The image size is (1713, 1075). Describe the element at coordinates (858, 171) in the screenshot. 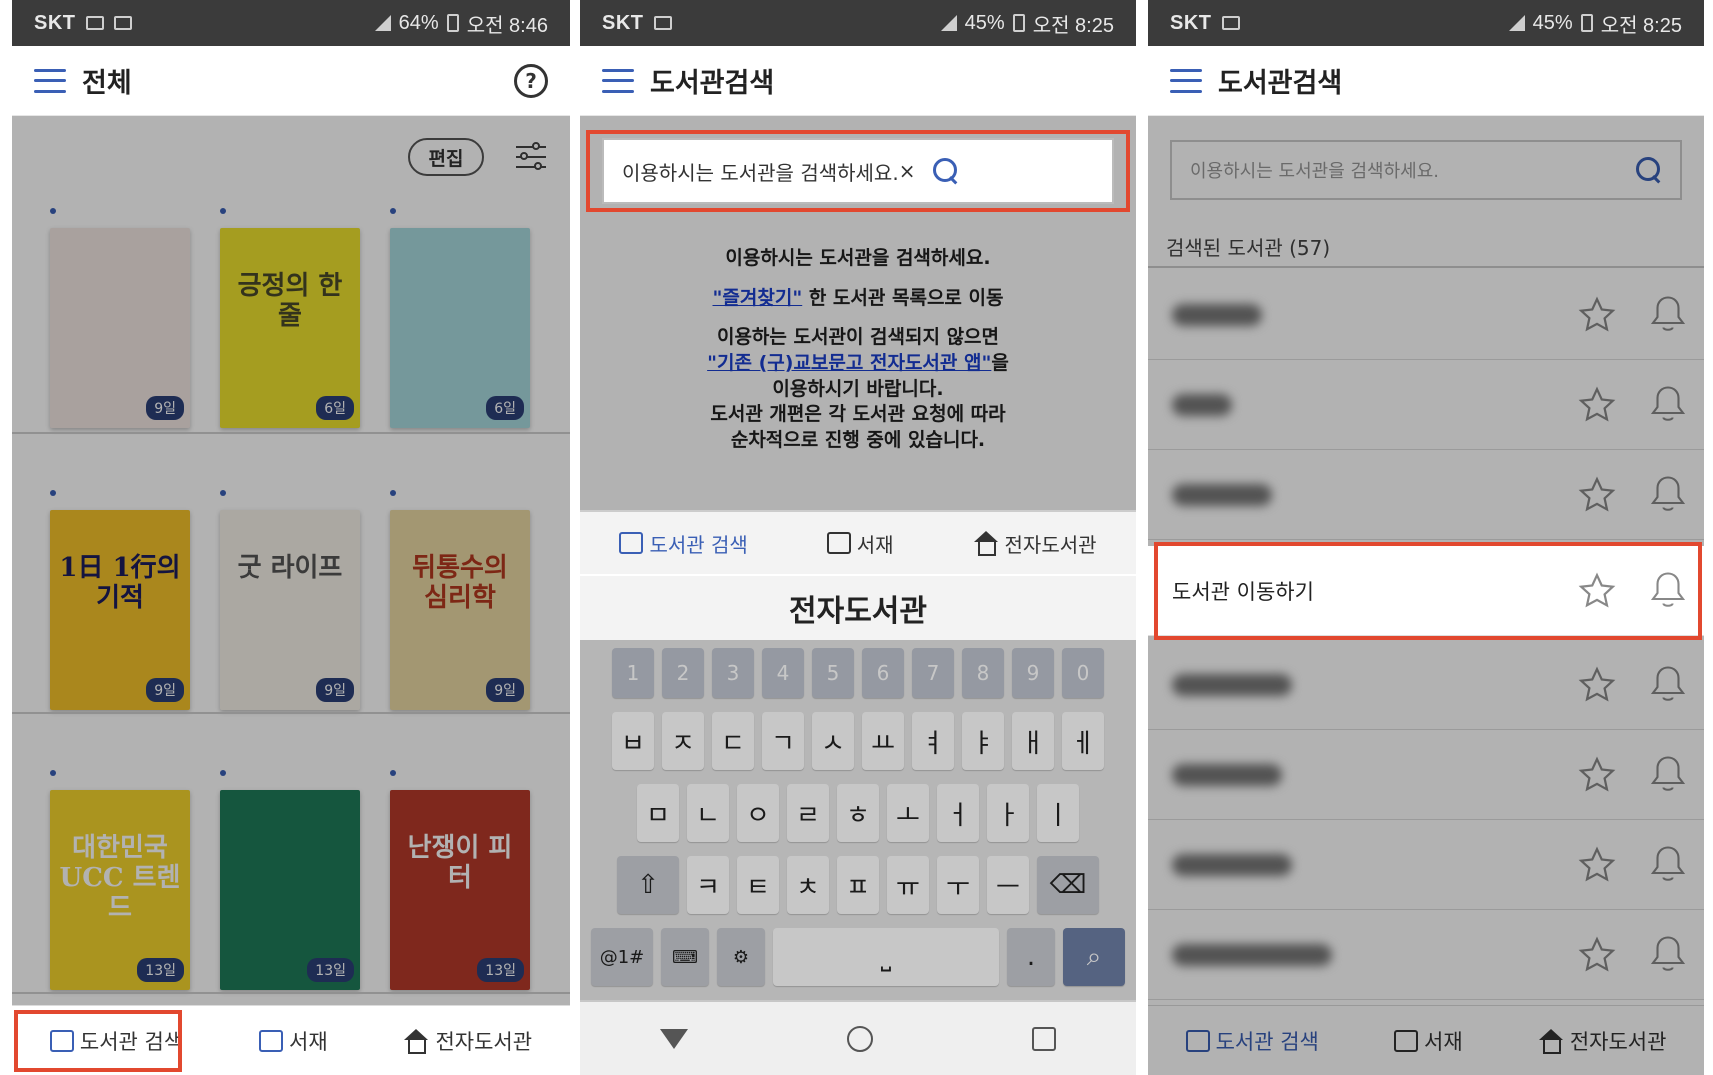

I see `library-search-input-focused: 이용하시는 도서관을 검색하세요. ×` at that location.